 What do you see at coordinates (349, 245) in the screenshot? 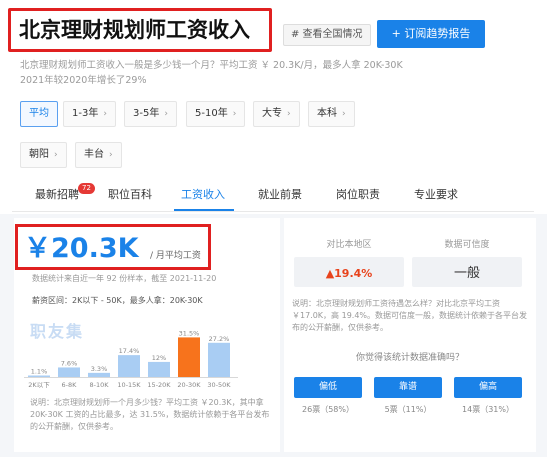
I see `compare-region-label: 对比本地区` at bounding box center [349, 245].